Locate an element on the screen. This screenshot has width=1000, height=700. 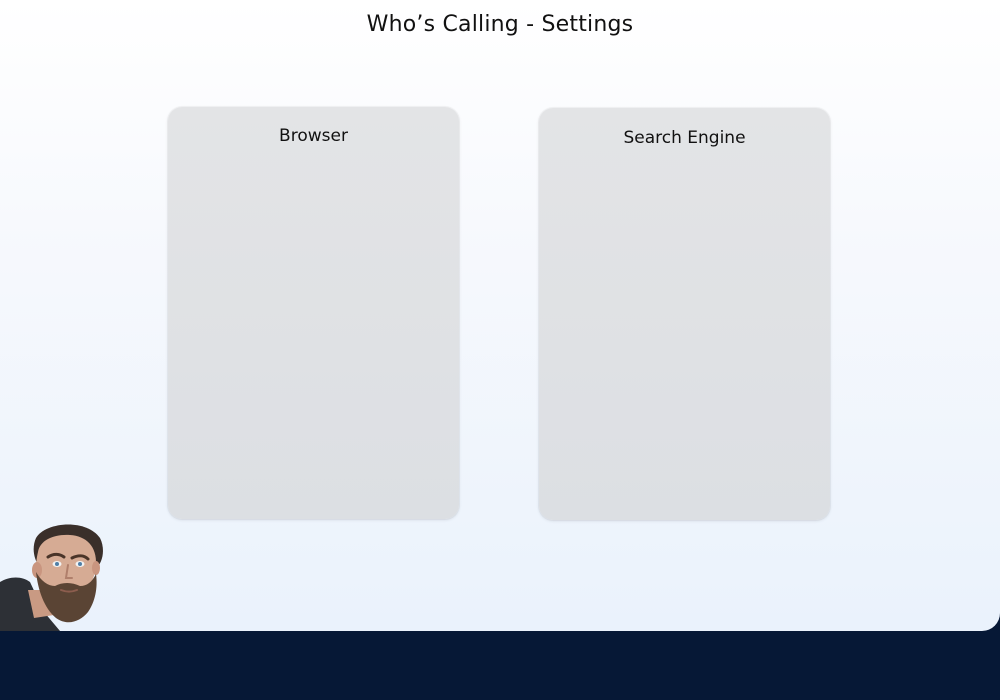
right-ear is located at coordinates (96, 568).